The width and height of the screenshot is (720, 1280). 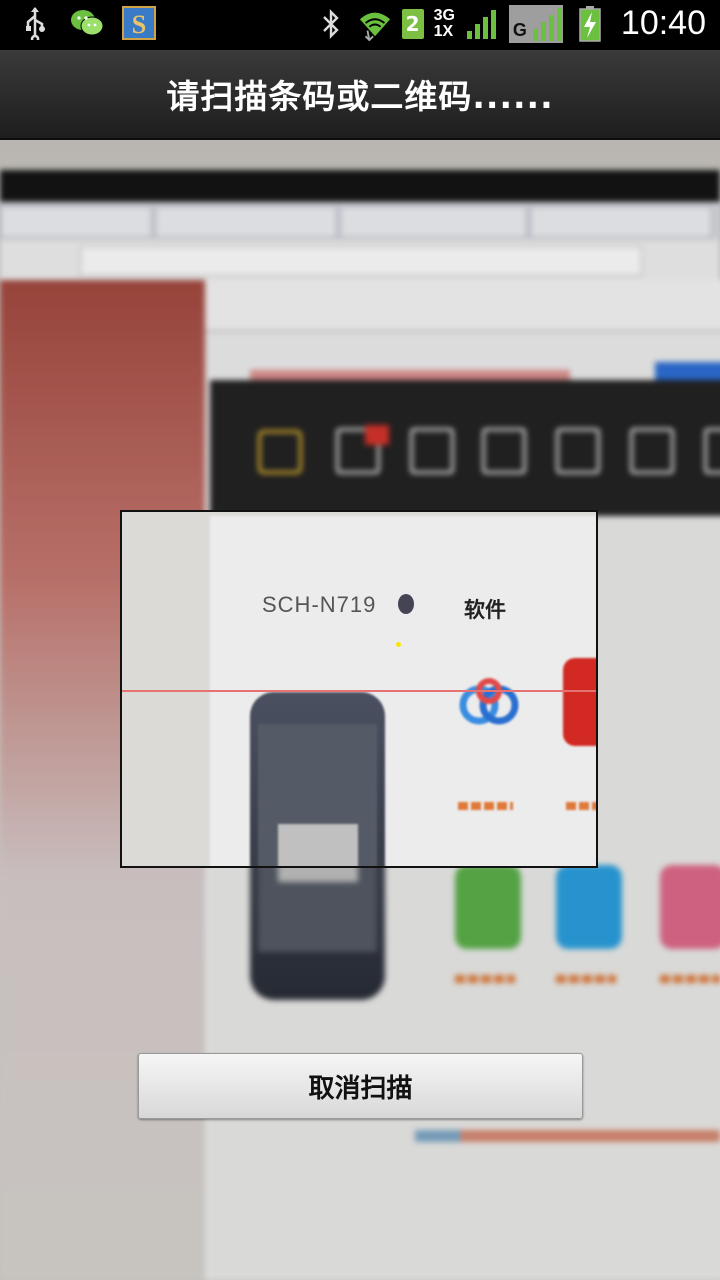 I want to click on network-type-label: 3G 1X, so click(x=444, y=23).